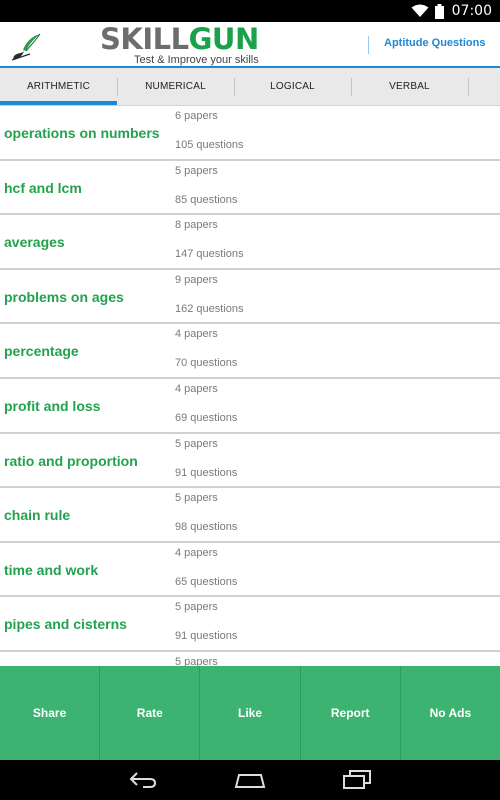 The width and height of the screenshot is (500, 800). I want to click on questions-count: 162 questions, so click(209, 308).